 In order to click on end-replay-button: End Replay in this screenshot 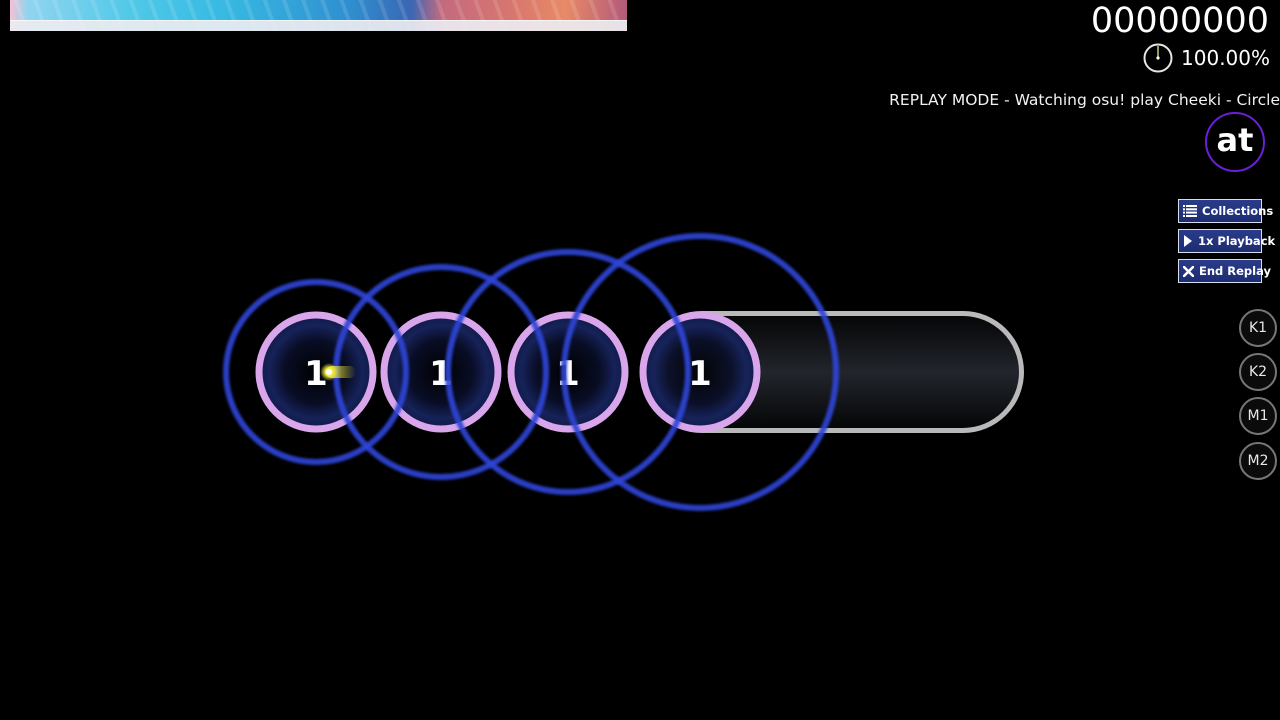, I will do `click(1224, 271)`.